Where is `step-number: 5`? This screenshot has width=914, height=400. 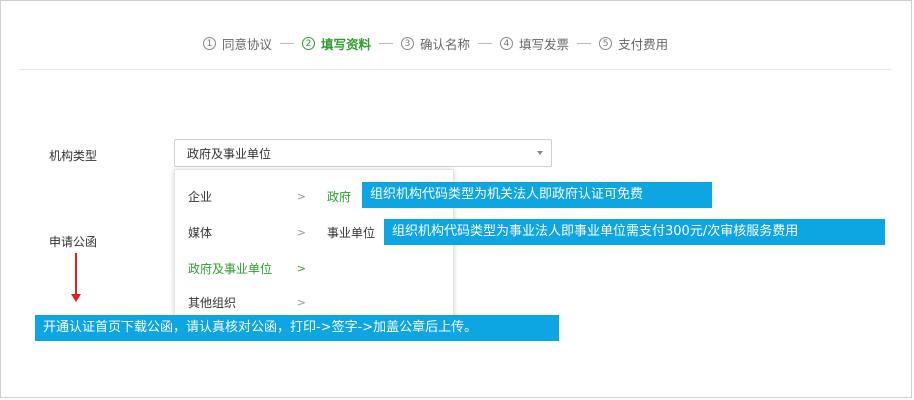
step-number: 5 is located at coordinates (606, 43).